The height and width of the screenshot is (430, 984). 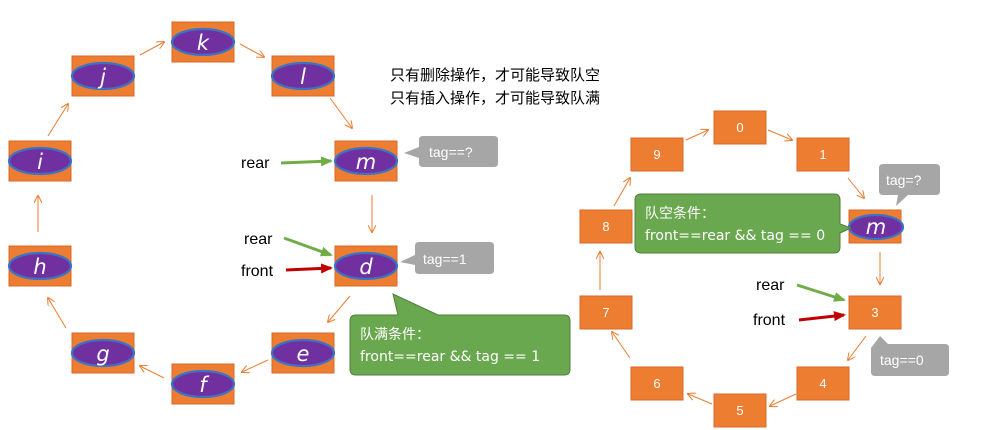 What do you see at coordinates (203, 384) in the screenshot?
I see `node-f: f` at bounding box center [203, 384].